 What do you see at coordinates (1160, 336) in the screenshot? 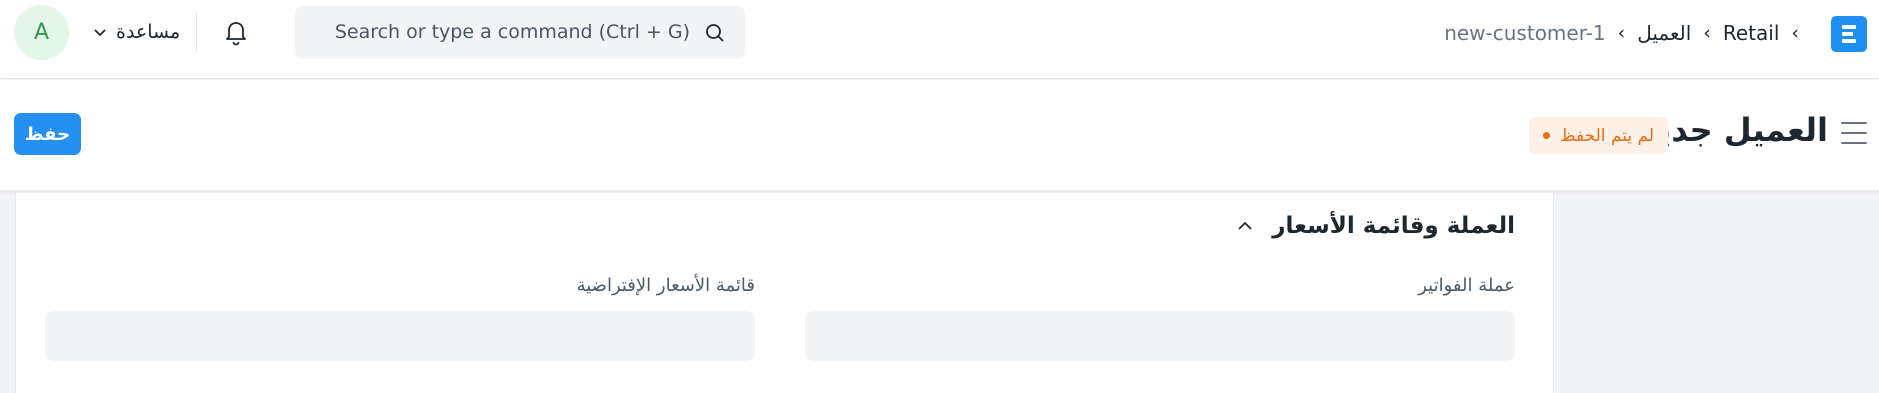
I see `billing-currency-field` at bounding box center [1160, 336].